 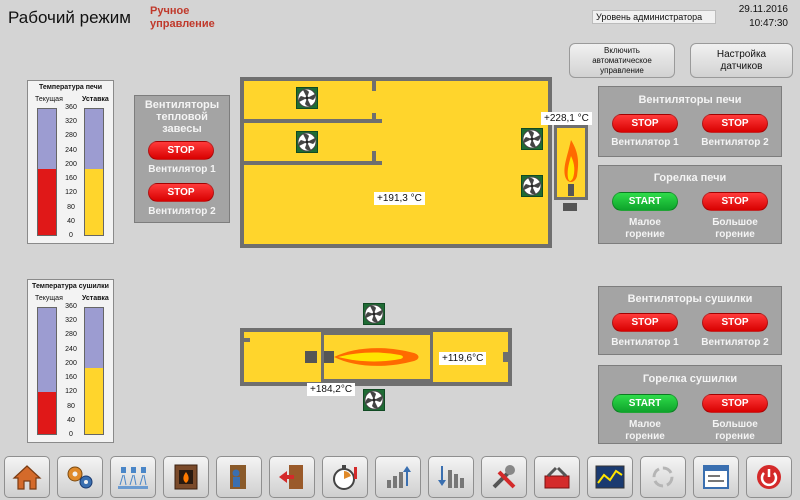 What do you see at coordinates (532, 139) in the screenshot?
I see `furnace-fan-1-icon` at bounding box center [532, 139].